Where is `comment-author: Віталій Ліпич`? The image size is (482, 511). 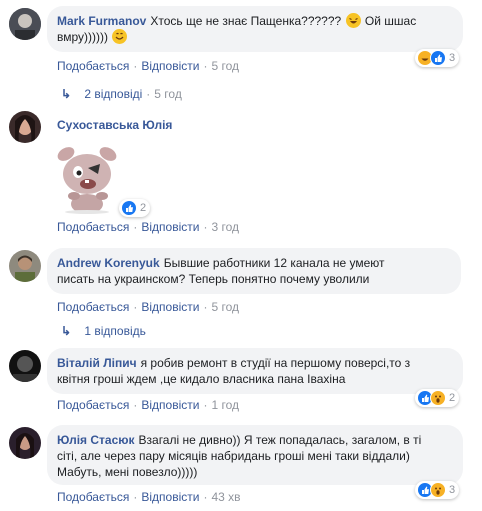 comment-author: Віталій Ліпич is located at coordinates (97, 363).